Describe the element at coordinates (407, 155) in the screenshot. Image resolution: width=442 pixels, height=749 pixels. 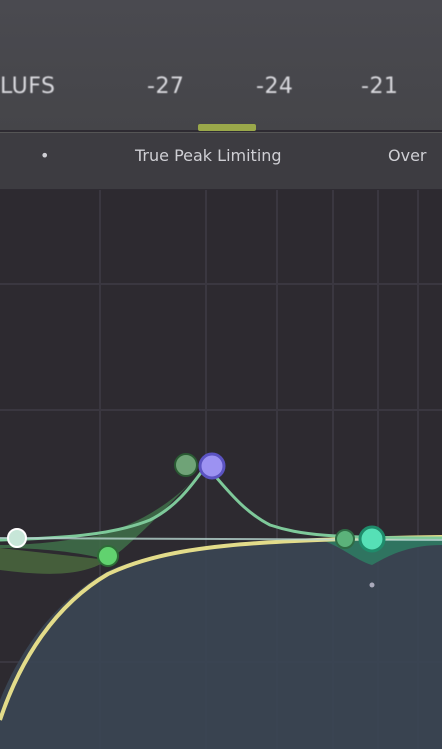
I see `oversampling-button: Over` at that location.